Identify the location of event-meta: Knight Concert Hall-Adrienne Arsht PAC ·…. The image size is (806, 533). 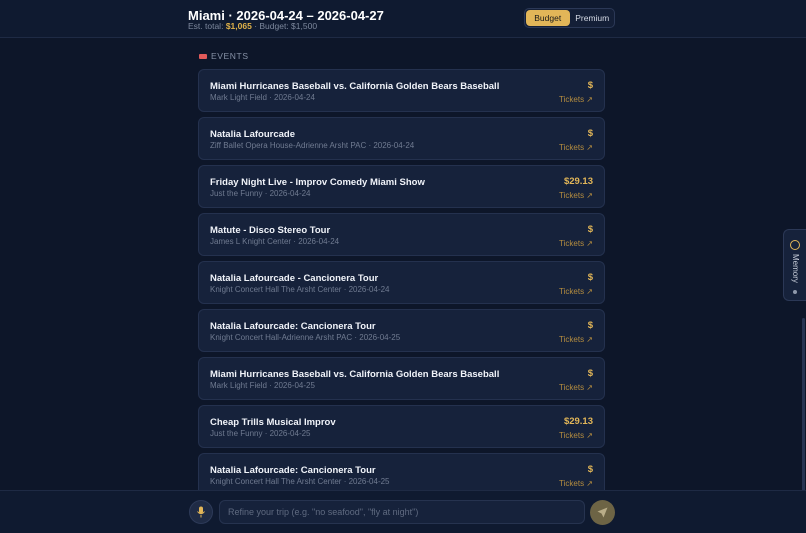
(305, 337).